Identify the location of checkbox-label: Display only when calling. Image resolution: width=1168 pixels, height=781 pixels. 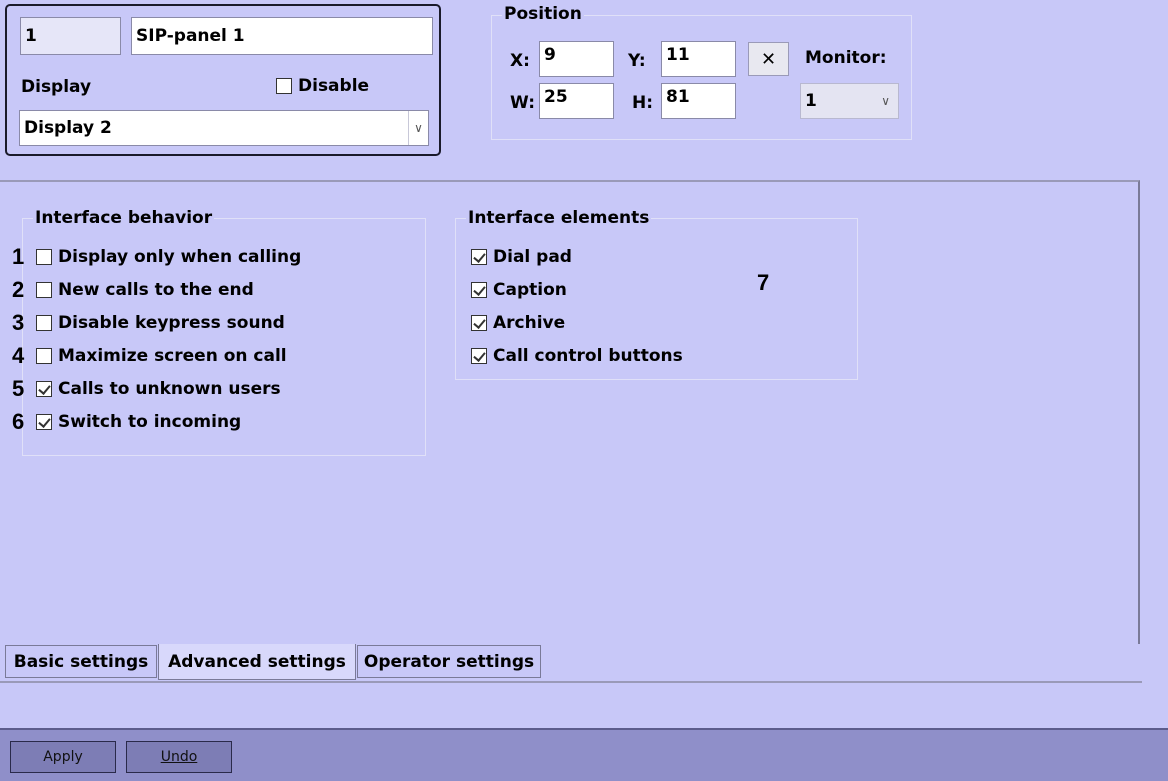
(180, 256).